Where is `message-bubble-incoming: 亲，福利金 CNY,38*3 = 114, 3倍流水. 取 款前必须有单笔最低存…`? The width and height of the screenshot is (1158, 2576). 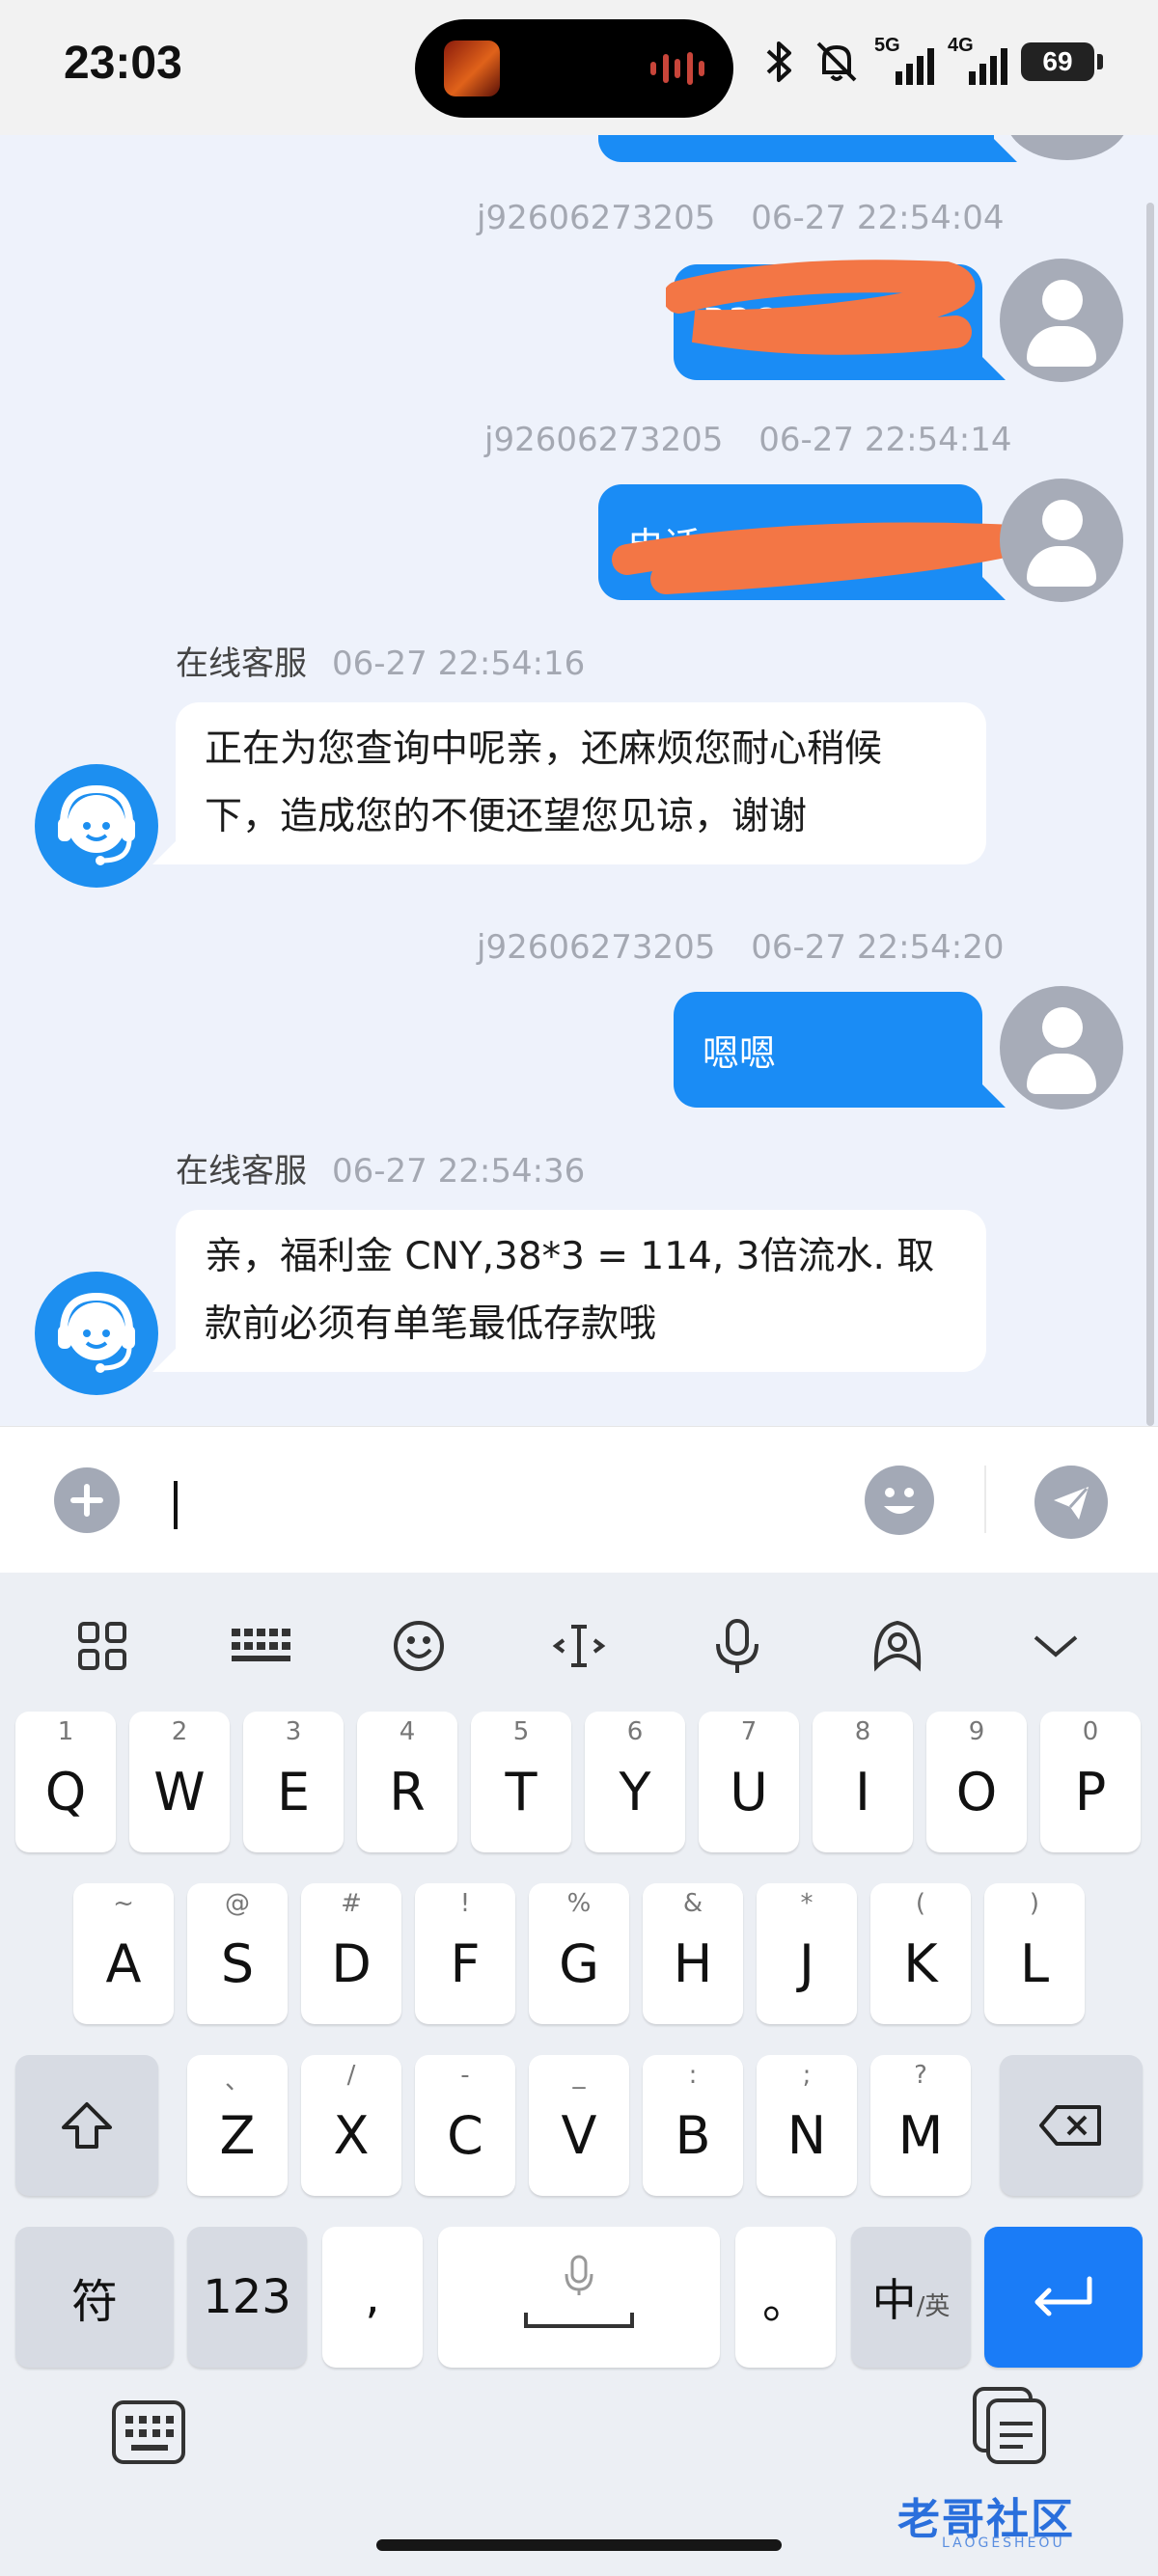 message-bubble-incoming: 亲，福利金 CNY,38*3 = 114, 3倍流水. 取 款前必须有单笔最低存… is located at coordinates (569, 1291).